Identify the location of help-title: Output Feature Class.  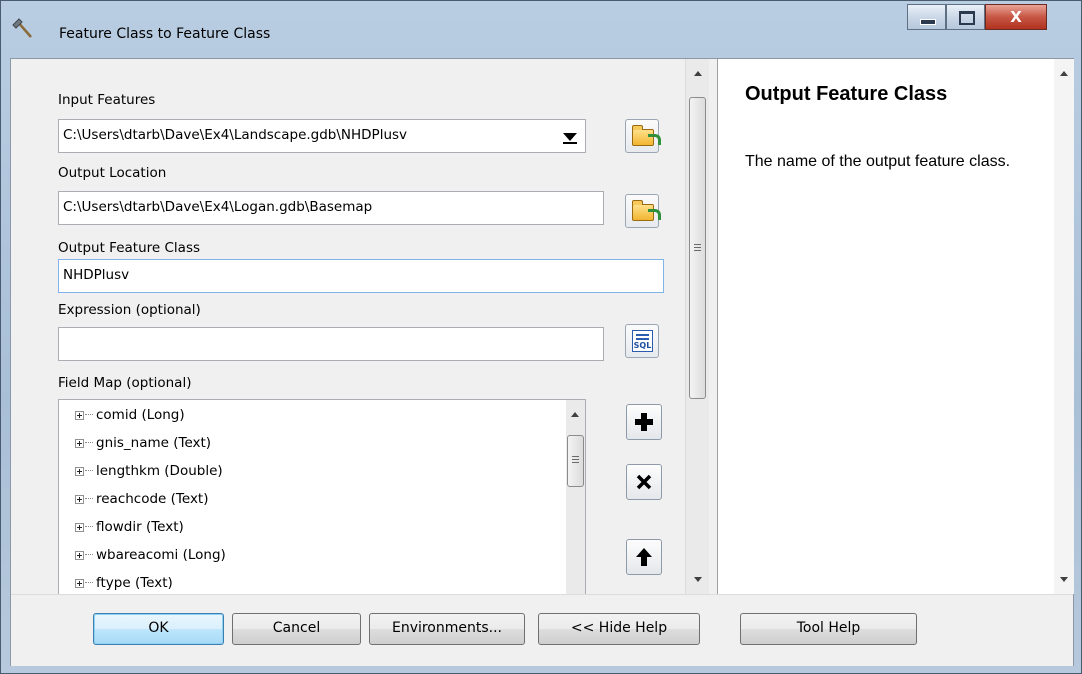
(846, 94).